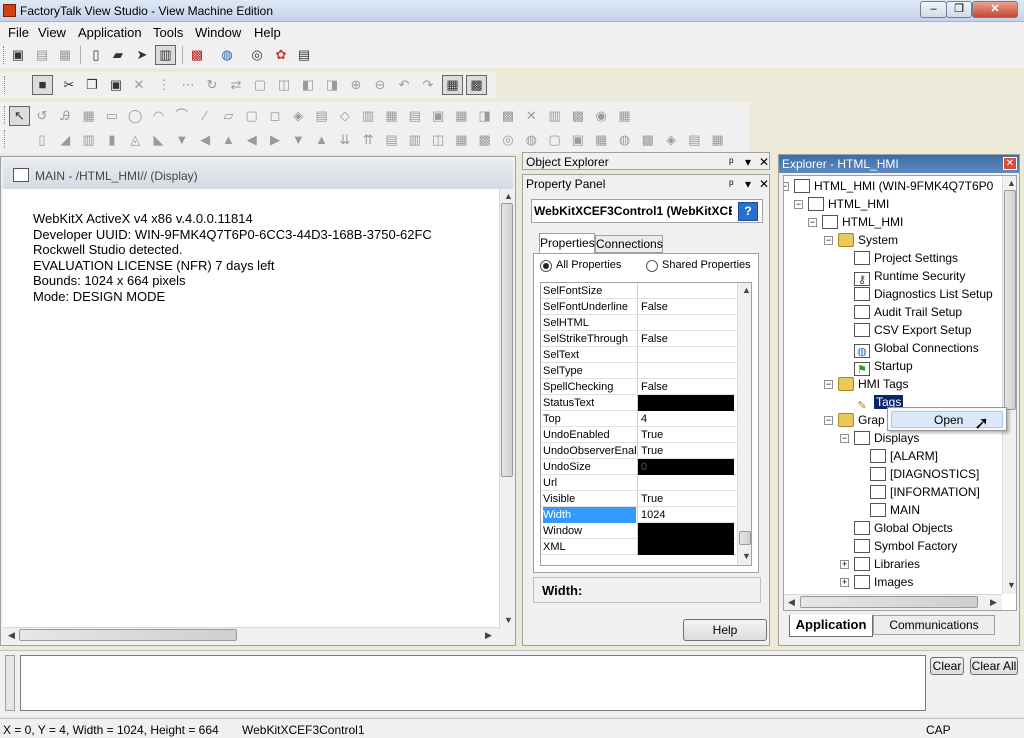  I want to click on display-vscroll: ▲ ▼, so click(507, 409).